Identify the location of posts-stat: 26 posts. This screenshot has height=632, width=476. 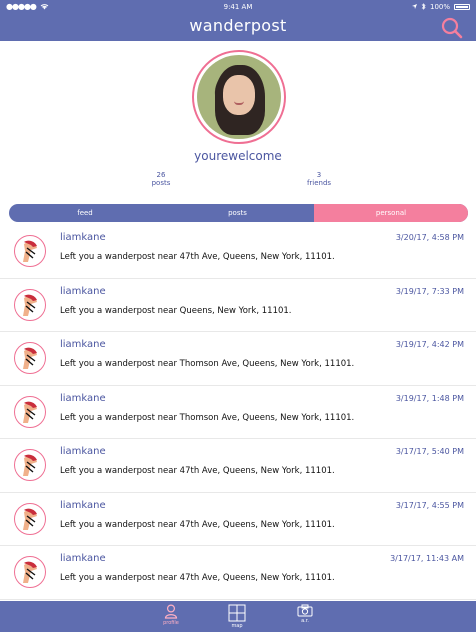
(161, 179).